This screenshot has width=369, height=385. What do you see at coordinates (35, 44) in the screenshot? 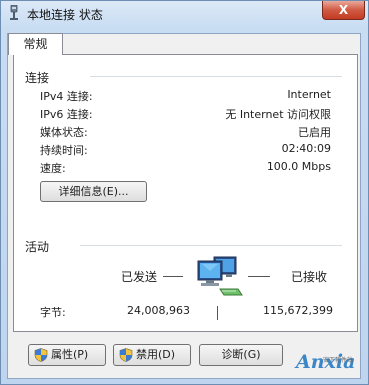
I see `tab-general: 常规` at bounding box center [35, 44].